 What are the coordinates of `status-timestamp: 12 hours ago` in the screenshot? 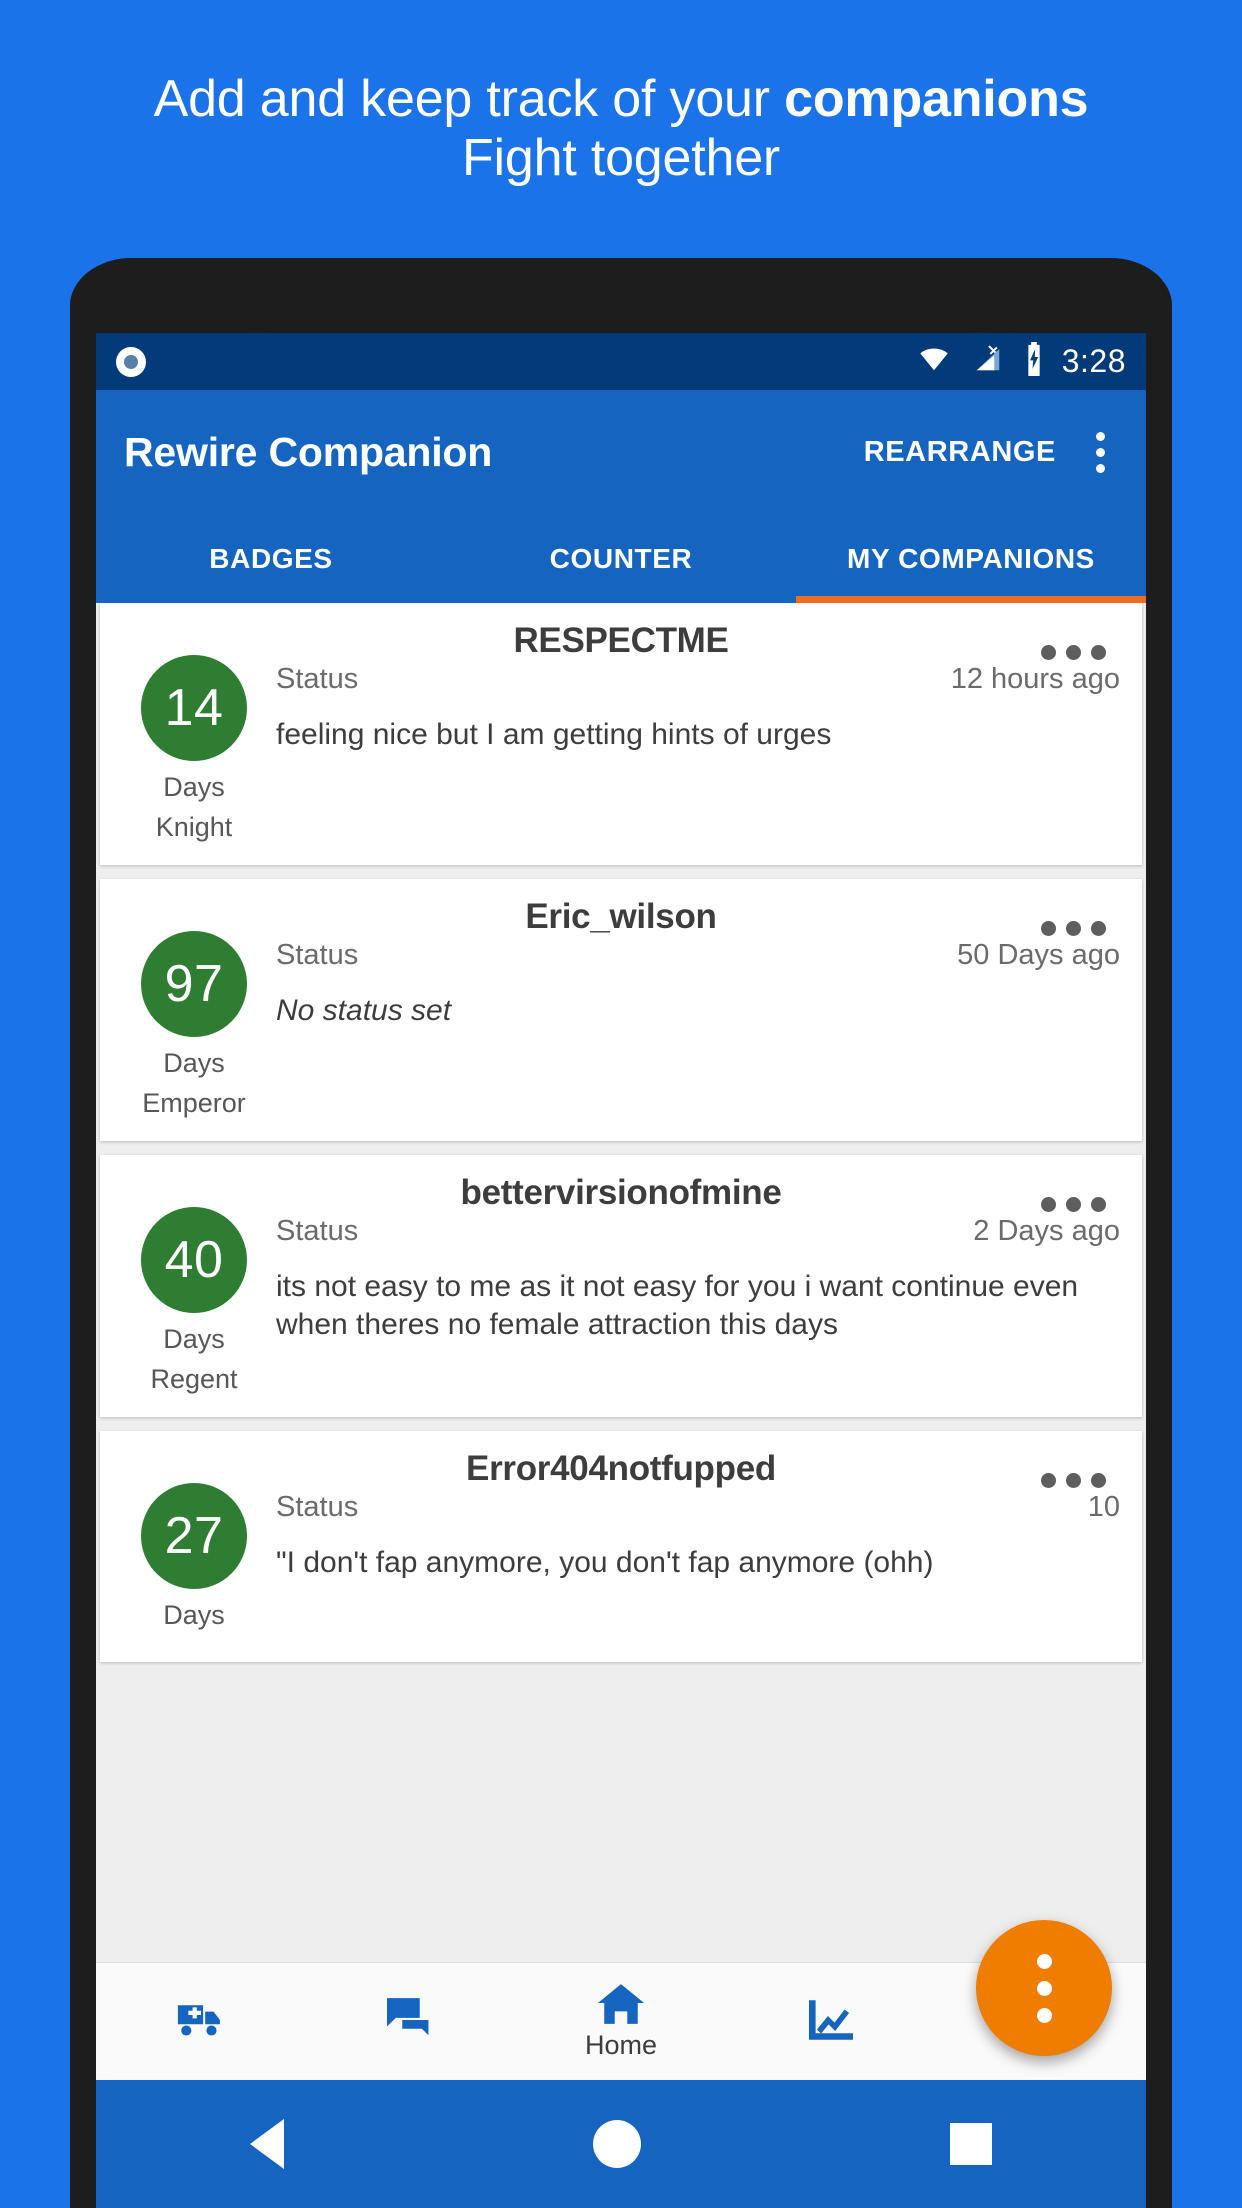 It's located at (1035, 679).